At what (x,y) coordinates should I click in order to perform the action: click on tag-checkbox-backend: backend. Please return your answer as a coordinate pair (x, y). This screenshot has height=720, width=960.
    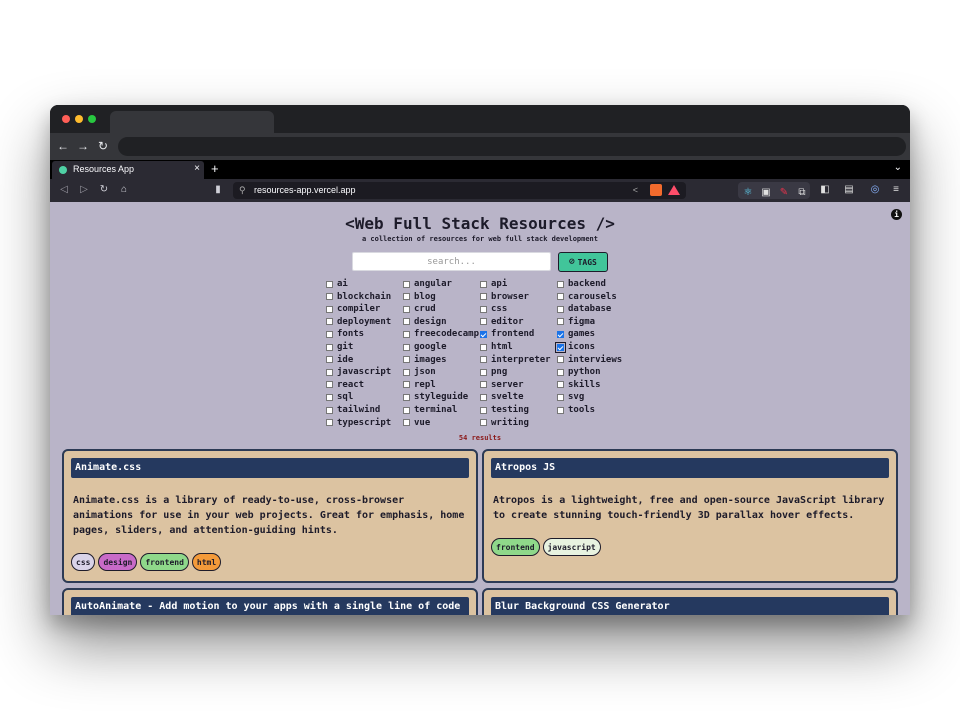
    Looking at the image, I should click on (581, 284).